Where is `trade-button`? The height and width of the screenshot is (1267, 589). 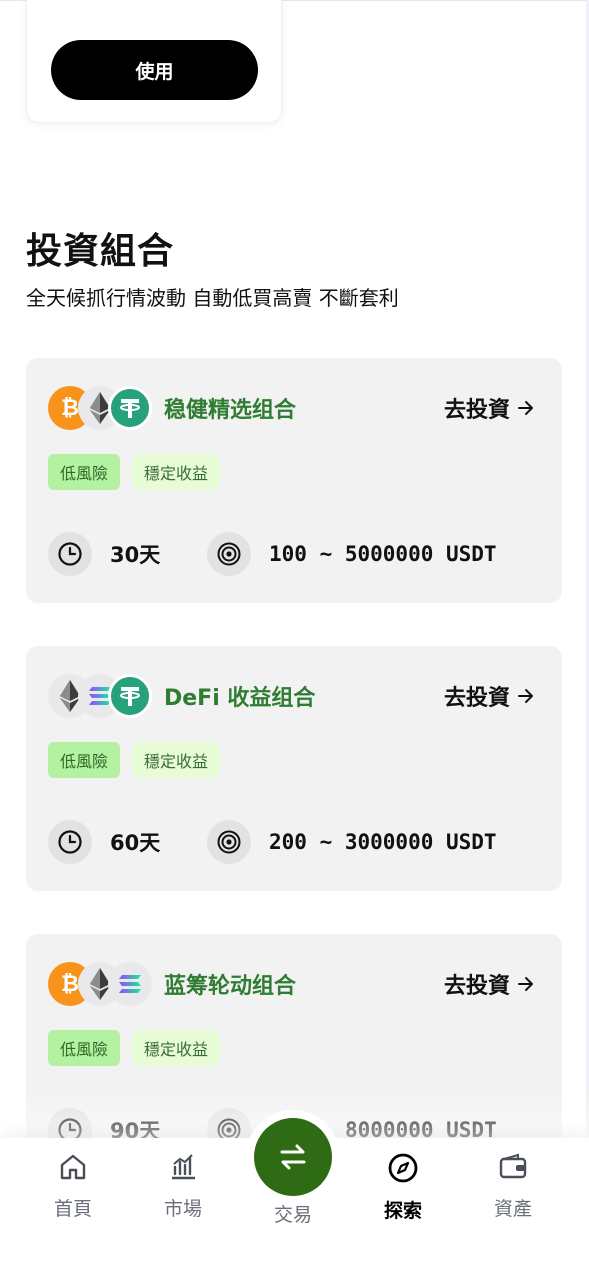 trade-button is located at coordinates (293, 1157).